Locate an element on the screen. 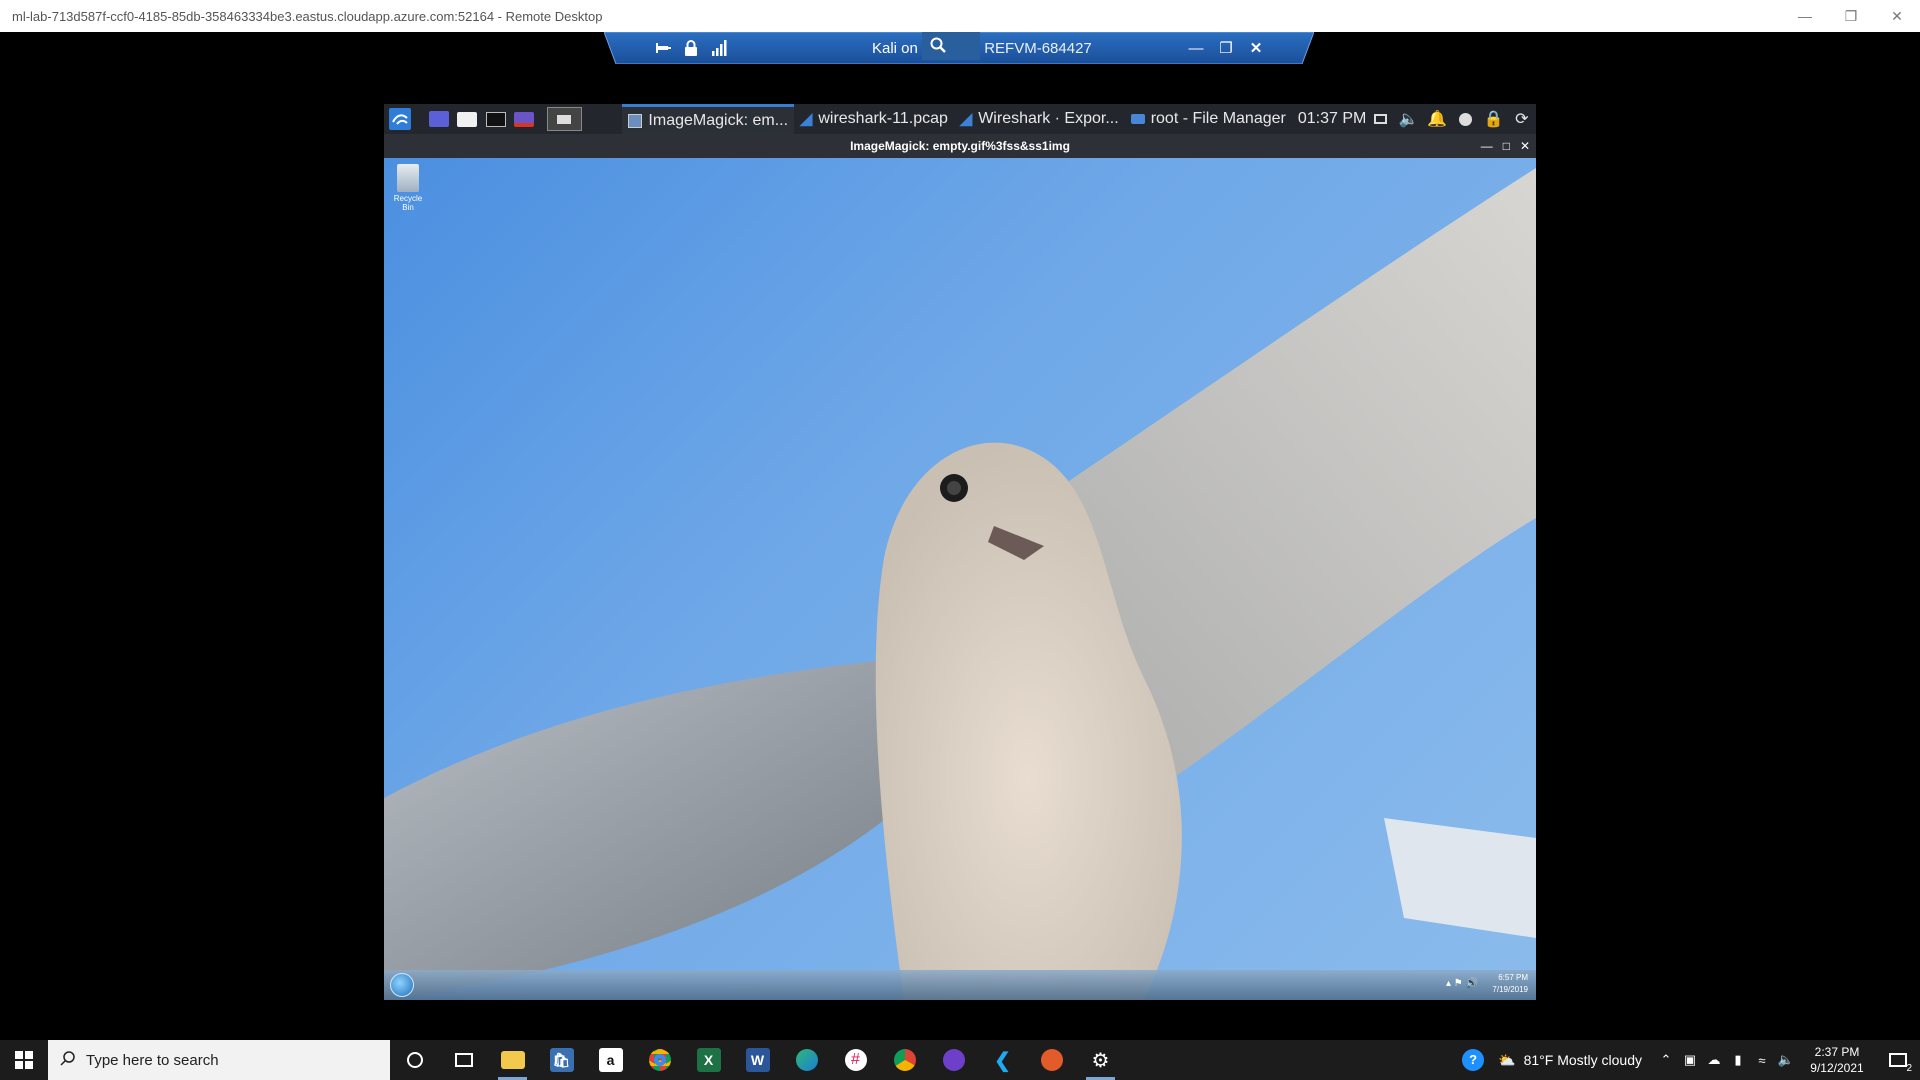 This screenshot has width=1920, height=1080. win7-time: 6:57 PM is located at coordinates (1513, 977).